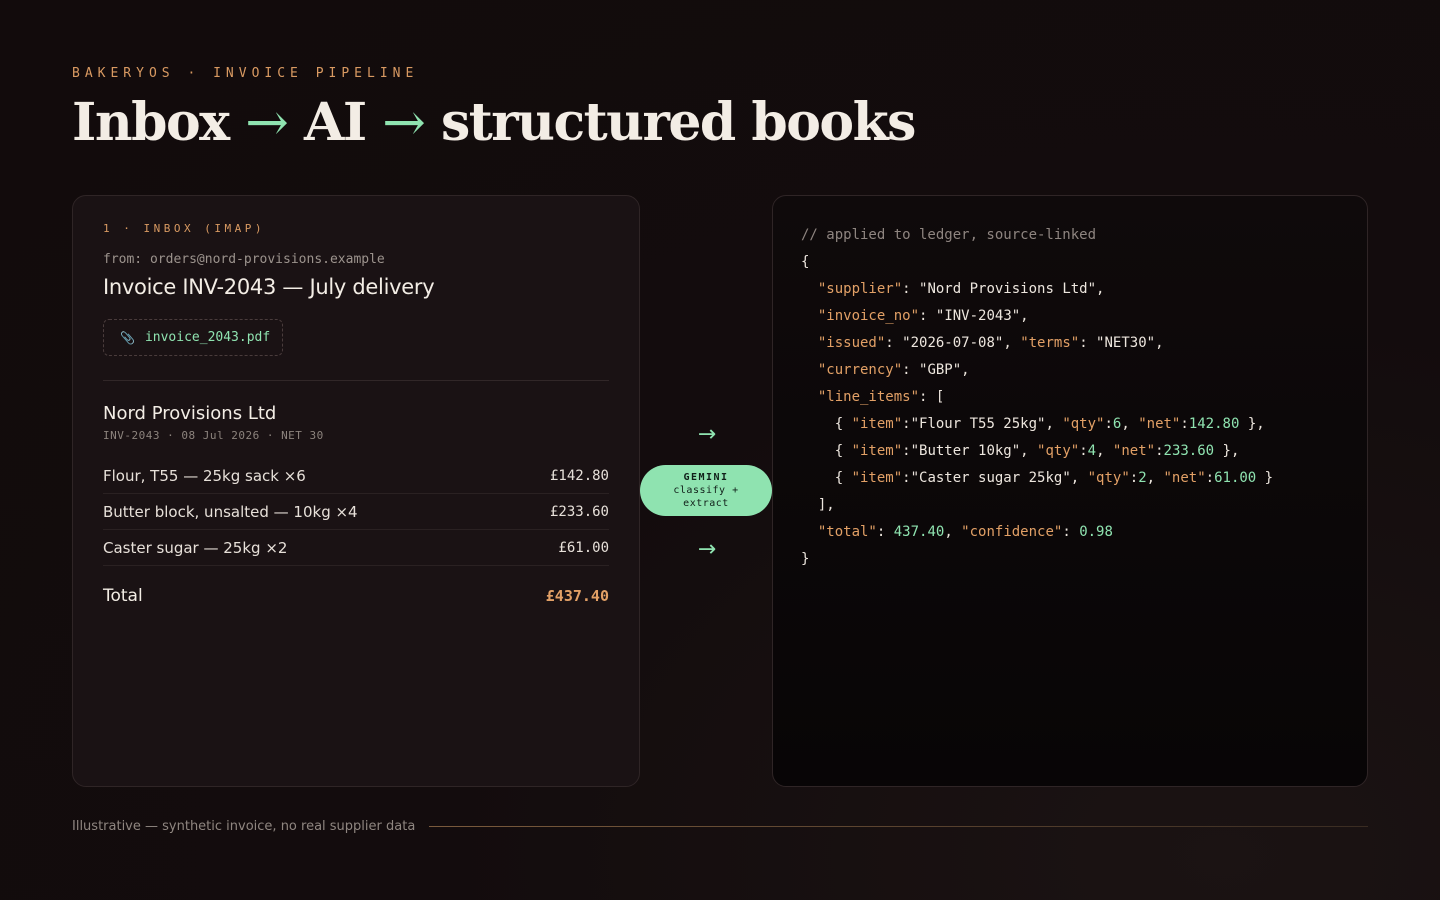 The width and height of the screenshot is (1440, 900). What do you see at coordinates (127, 337) in the screenshot?
I see `paperclip-icon: 📎` at bounding box center [127, 337].